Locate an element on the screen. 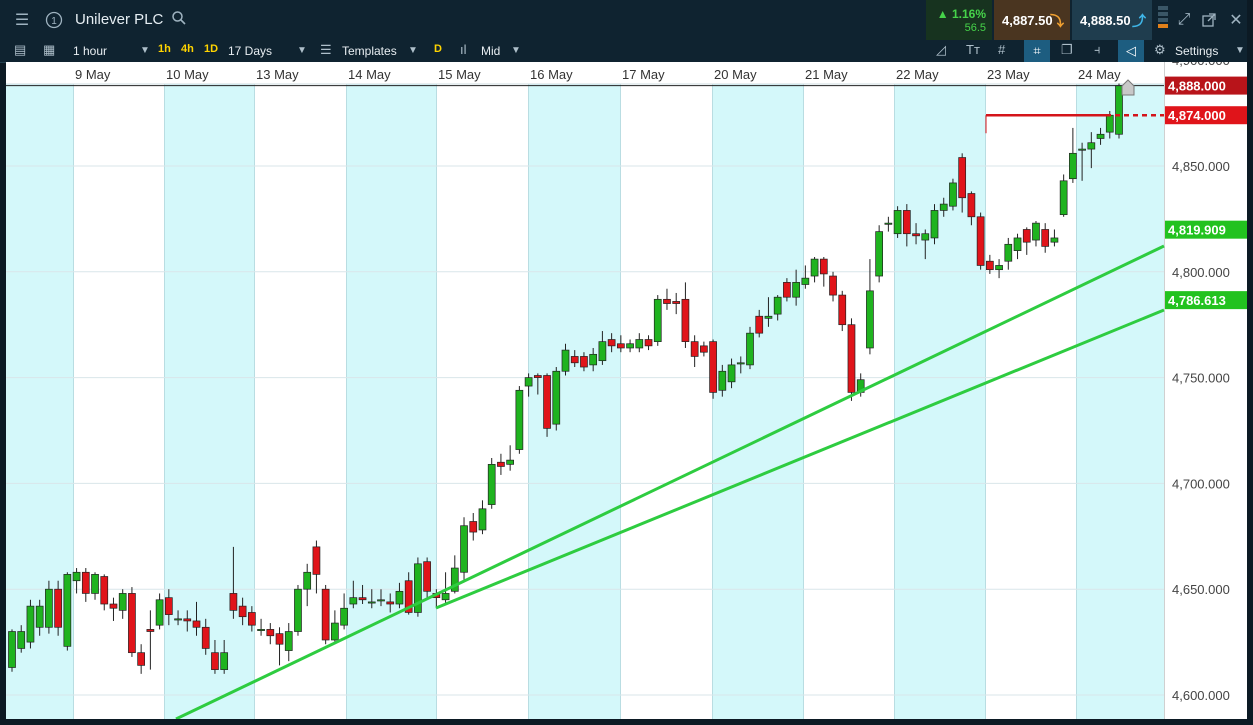 Image resolution: width=1253 pixels, height=725 pixels. indicator-icon: ⫞ is located at coordinates (1097, 50).